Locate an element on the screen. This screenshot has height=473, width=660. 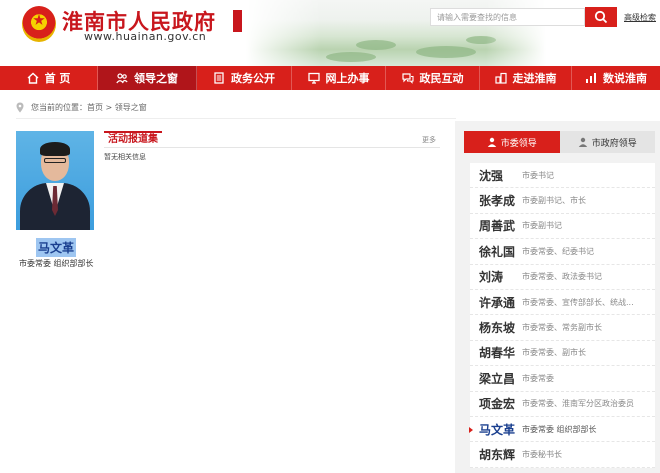
leader-list-position: 市委常委 组织部部长 is located at coordinates (559, 429).